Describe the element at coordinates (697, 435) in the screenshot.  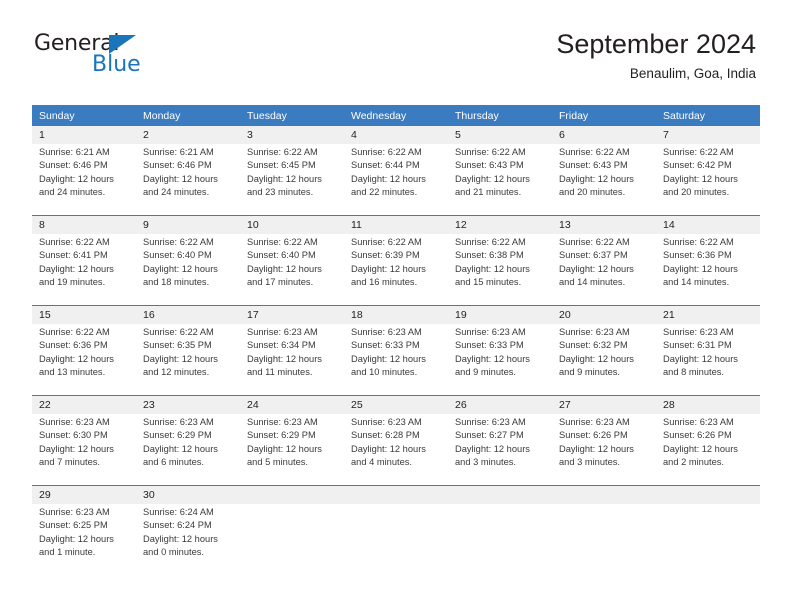
I see `sunset-text: Sunset: 6:26 PM` at that location.